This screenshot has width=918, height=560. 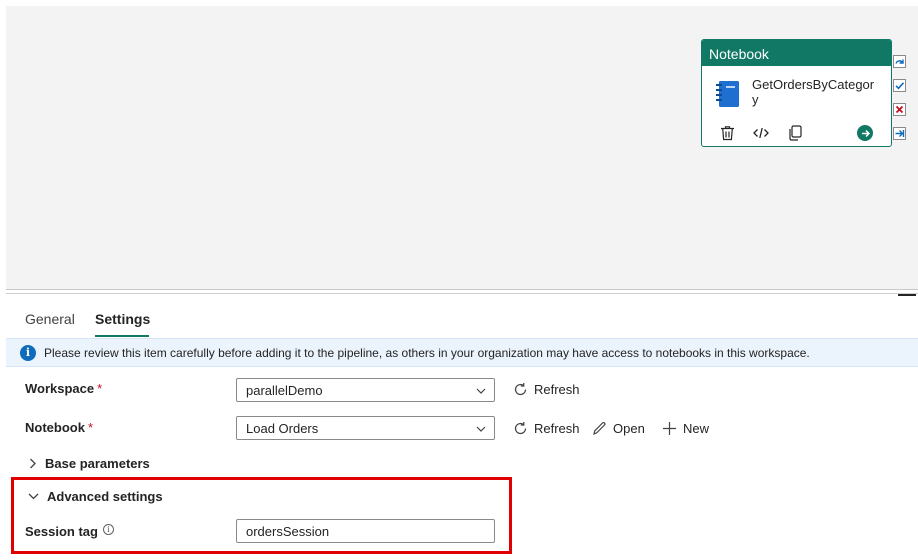 I want to click on success-icon, so click(x=899, y=85).